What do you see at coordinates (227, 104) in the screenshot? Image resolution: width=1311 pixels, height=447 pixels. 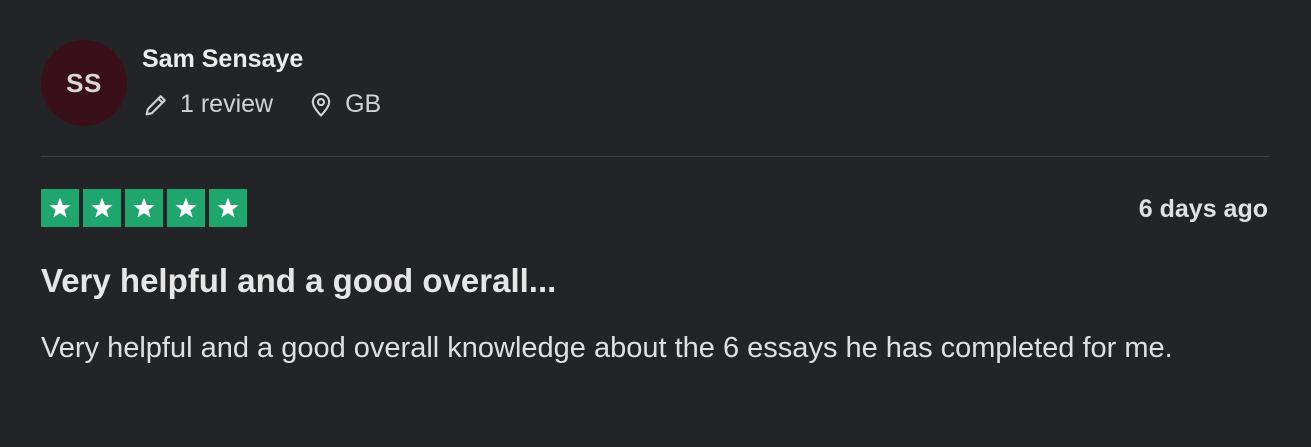 I see `review-count: 1 review` at bounding box center [227, 104].